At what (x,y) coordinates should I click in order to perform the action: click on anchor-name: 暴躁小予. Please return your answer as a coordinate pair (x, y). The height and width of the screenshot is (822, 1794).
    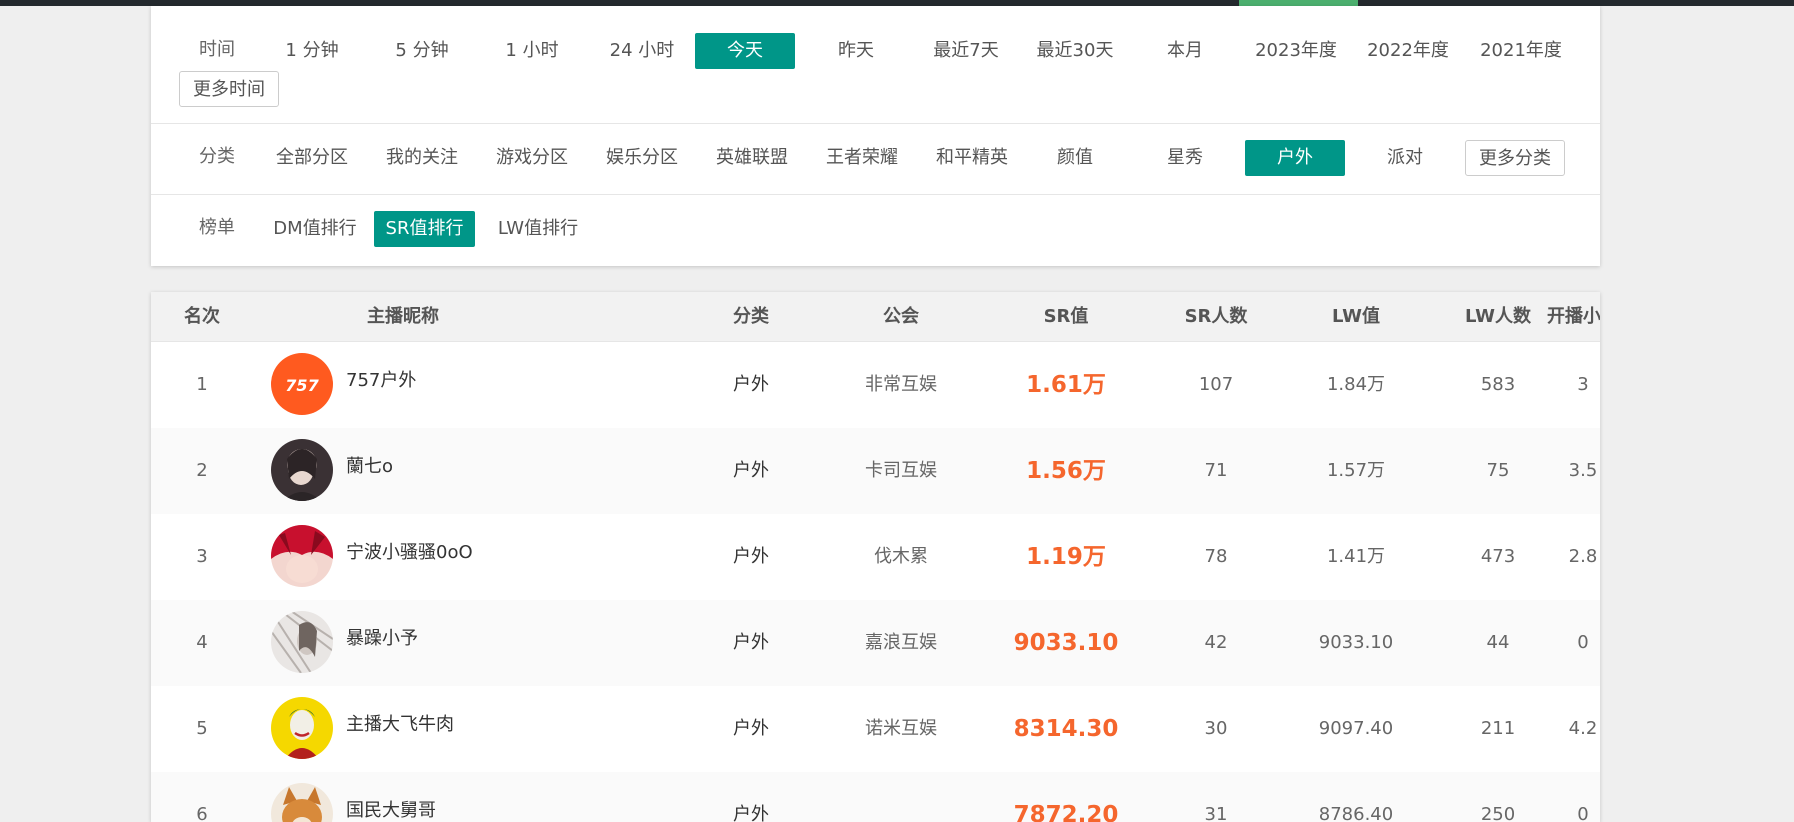
    Looking at the image, I should click on (382, 639).